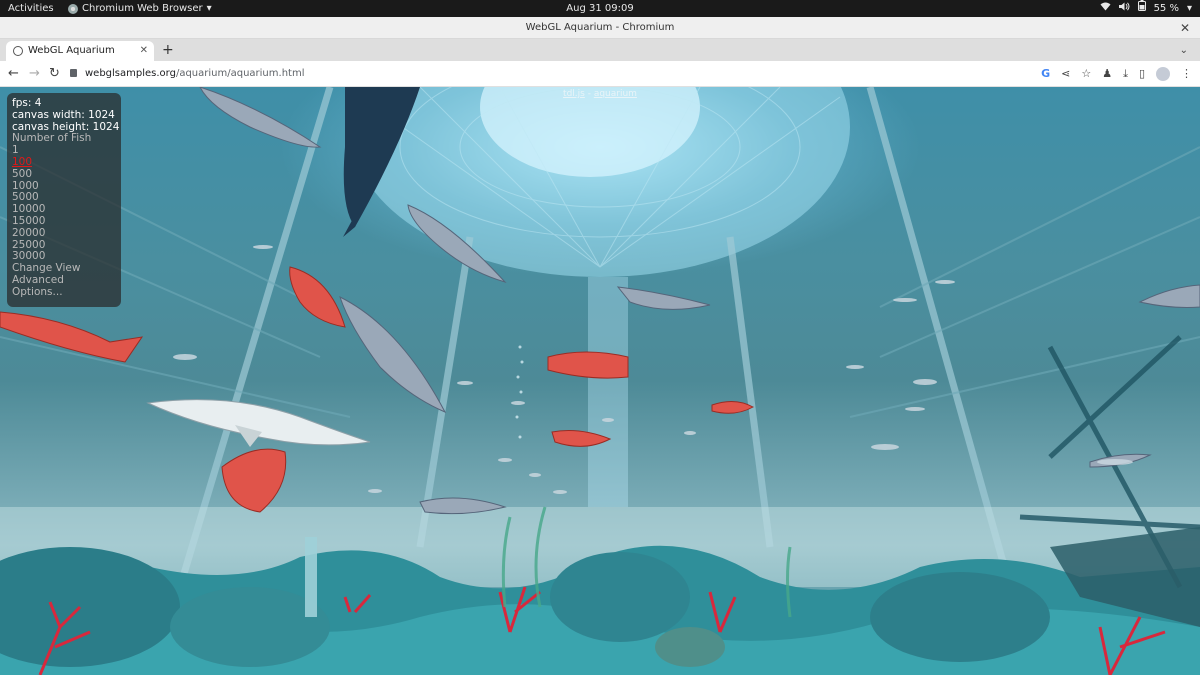 The width and height of the screenshot is (1200, 675). I want to click on battery-icon, so click(1141, 8).